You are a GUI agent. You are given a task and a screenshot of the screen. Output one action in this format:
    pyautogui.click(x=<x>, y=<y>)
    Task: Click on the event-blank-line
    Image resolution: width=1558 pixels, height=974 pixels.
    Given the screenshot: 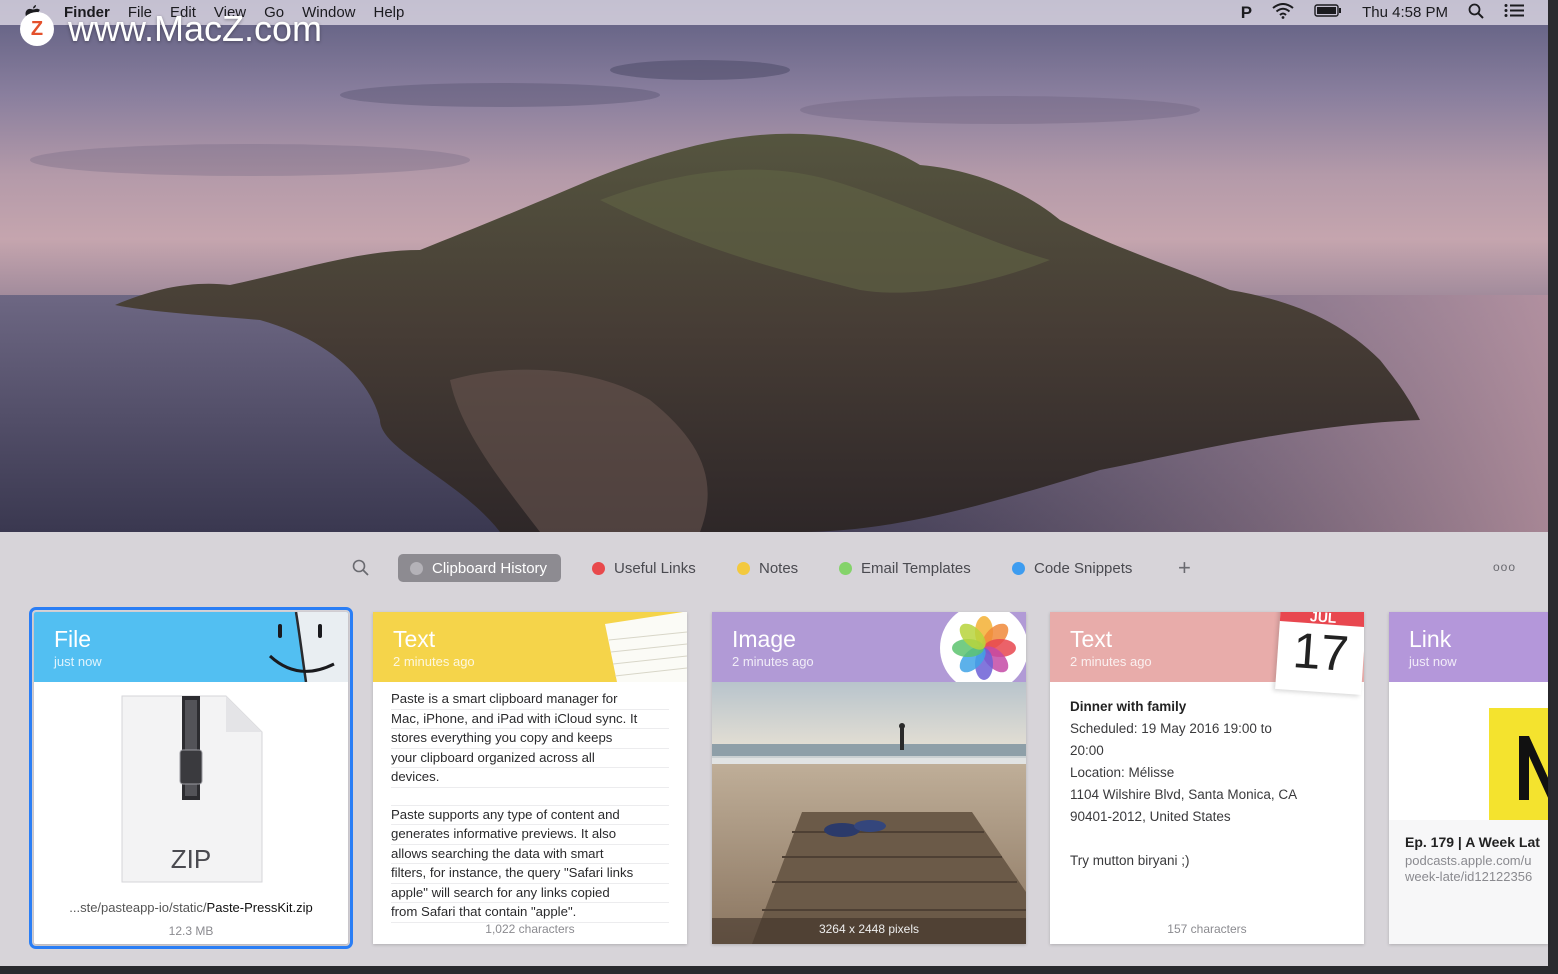 What is the action you would take?
    pyautogui.click(x=1207, y=839)
    